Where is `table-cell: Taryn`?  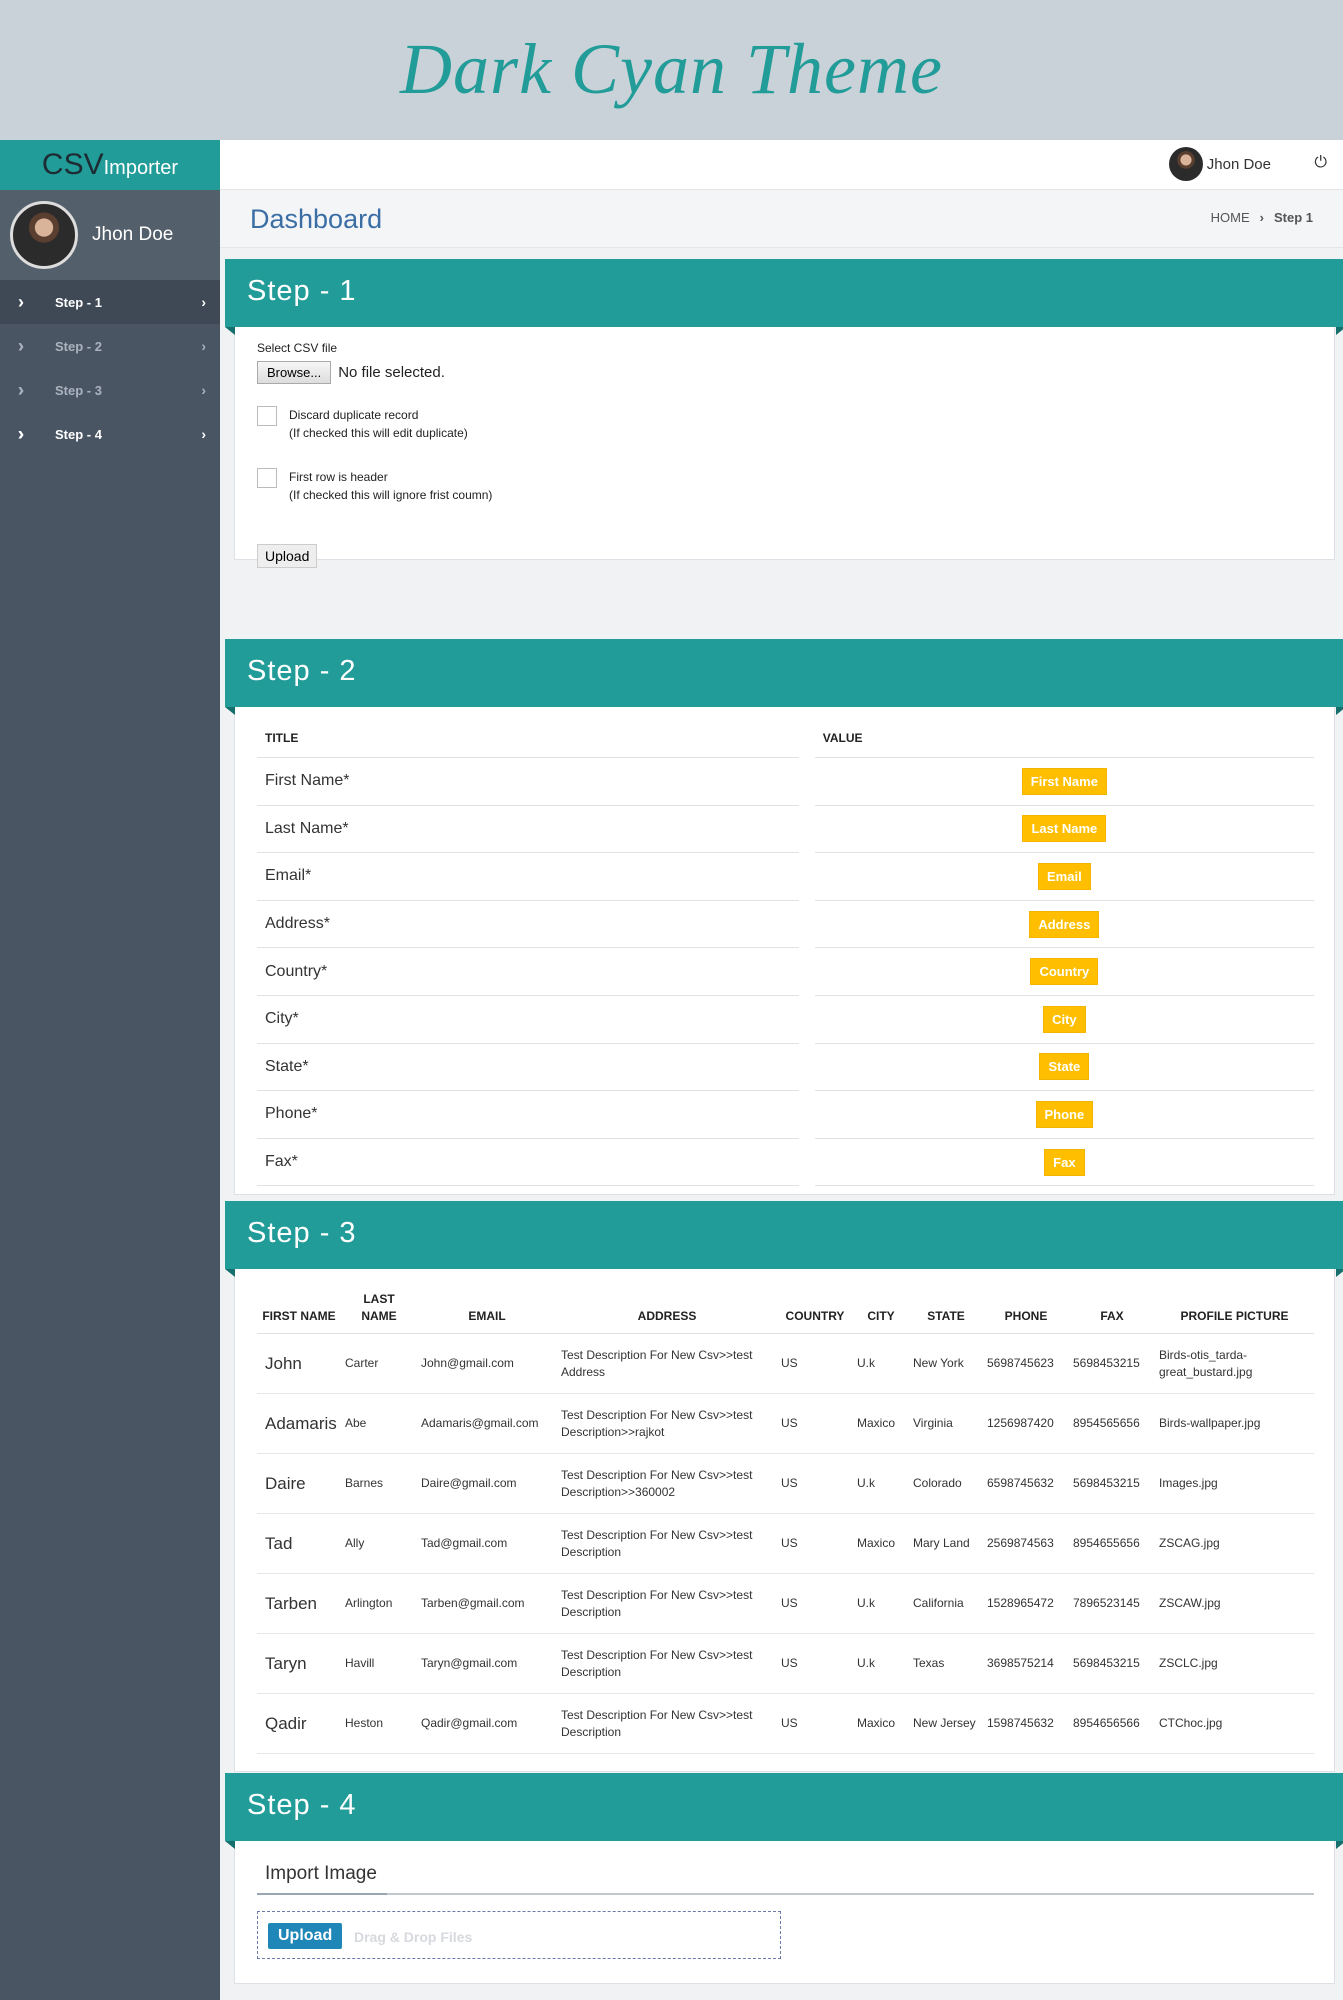 table-cell: Taryn is located at coordinates (299, 1663).